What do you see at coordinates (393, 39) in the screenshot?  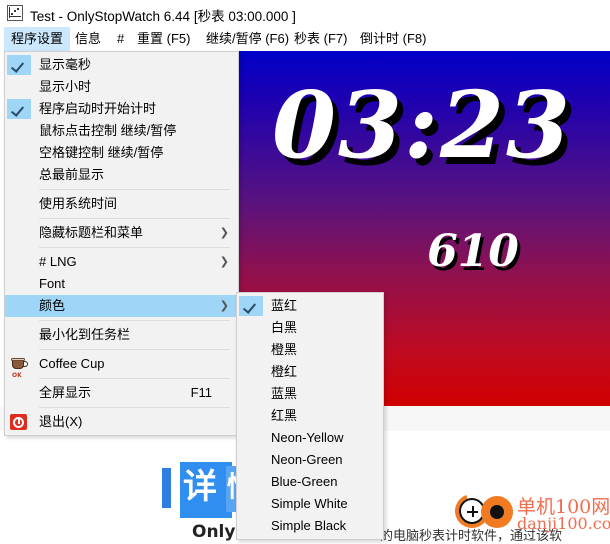 I see `menubar-item-countdown: 倒计时 (F8)` at bounding box center [393, 39].